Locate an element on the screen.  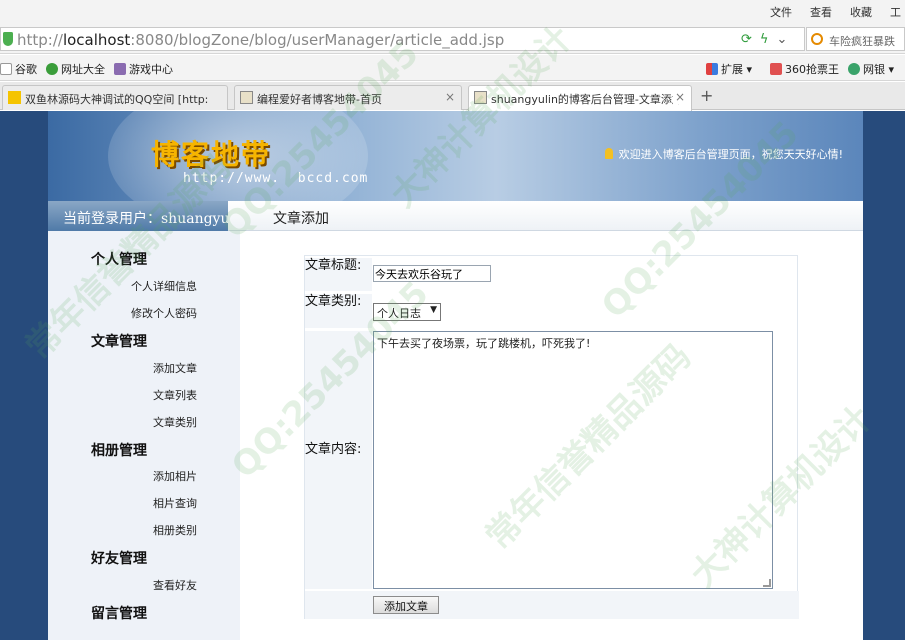
tab-qq-space: 双鱼林源码大神调试的QQ空间 [http: is located at coordinates (115, 97).